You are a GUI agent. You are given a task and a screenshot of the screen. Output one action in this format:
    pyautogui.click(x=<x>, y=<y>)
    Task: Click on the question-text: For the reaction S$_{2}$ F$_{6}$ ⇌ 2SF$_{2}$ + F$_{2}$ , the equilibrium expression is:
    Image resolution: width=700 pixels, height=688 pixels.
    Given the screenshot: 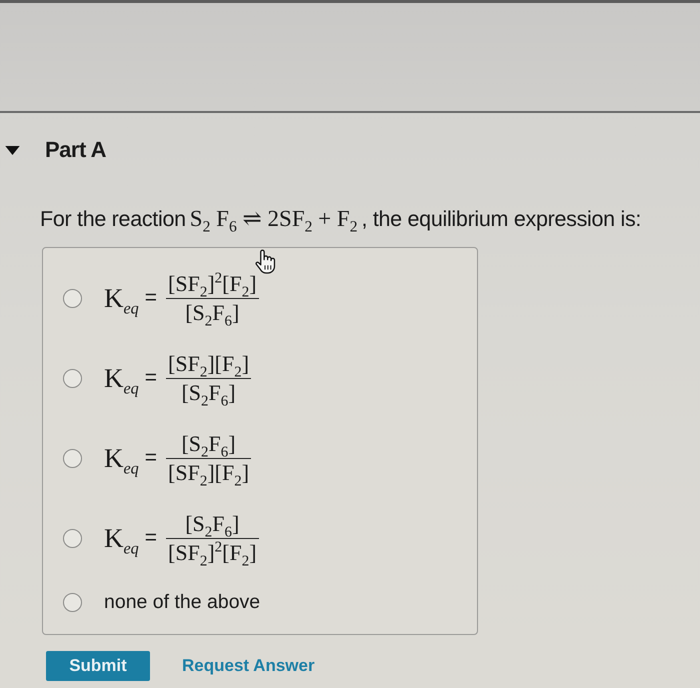 What is the action you would take?
    pyautogui.click(x=341, y=219)
    